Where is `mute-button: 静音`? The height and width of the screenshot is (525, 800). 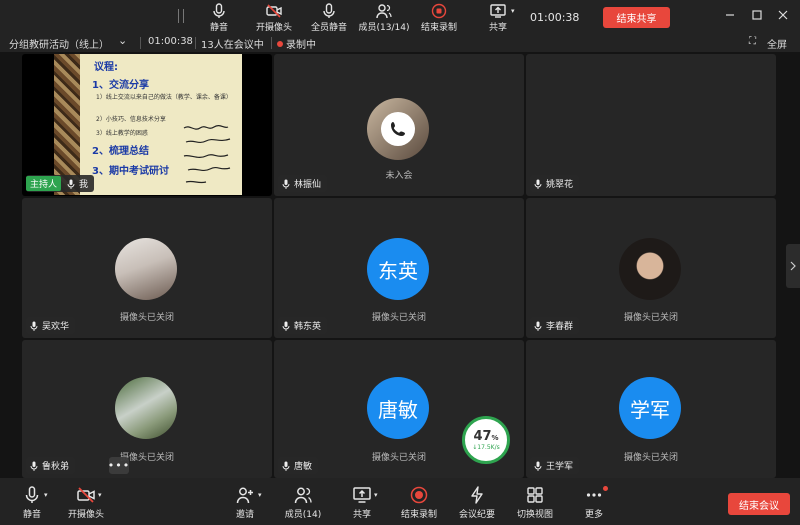 mute-button: 静音 is located at coordinates (32, 503).